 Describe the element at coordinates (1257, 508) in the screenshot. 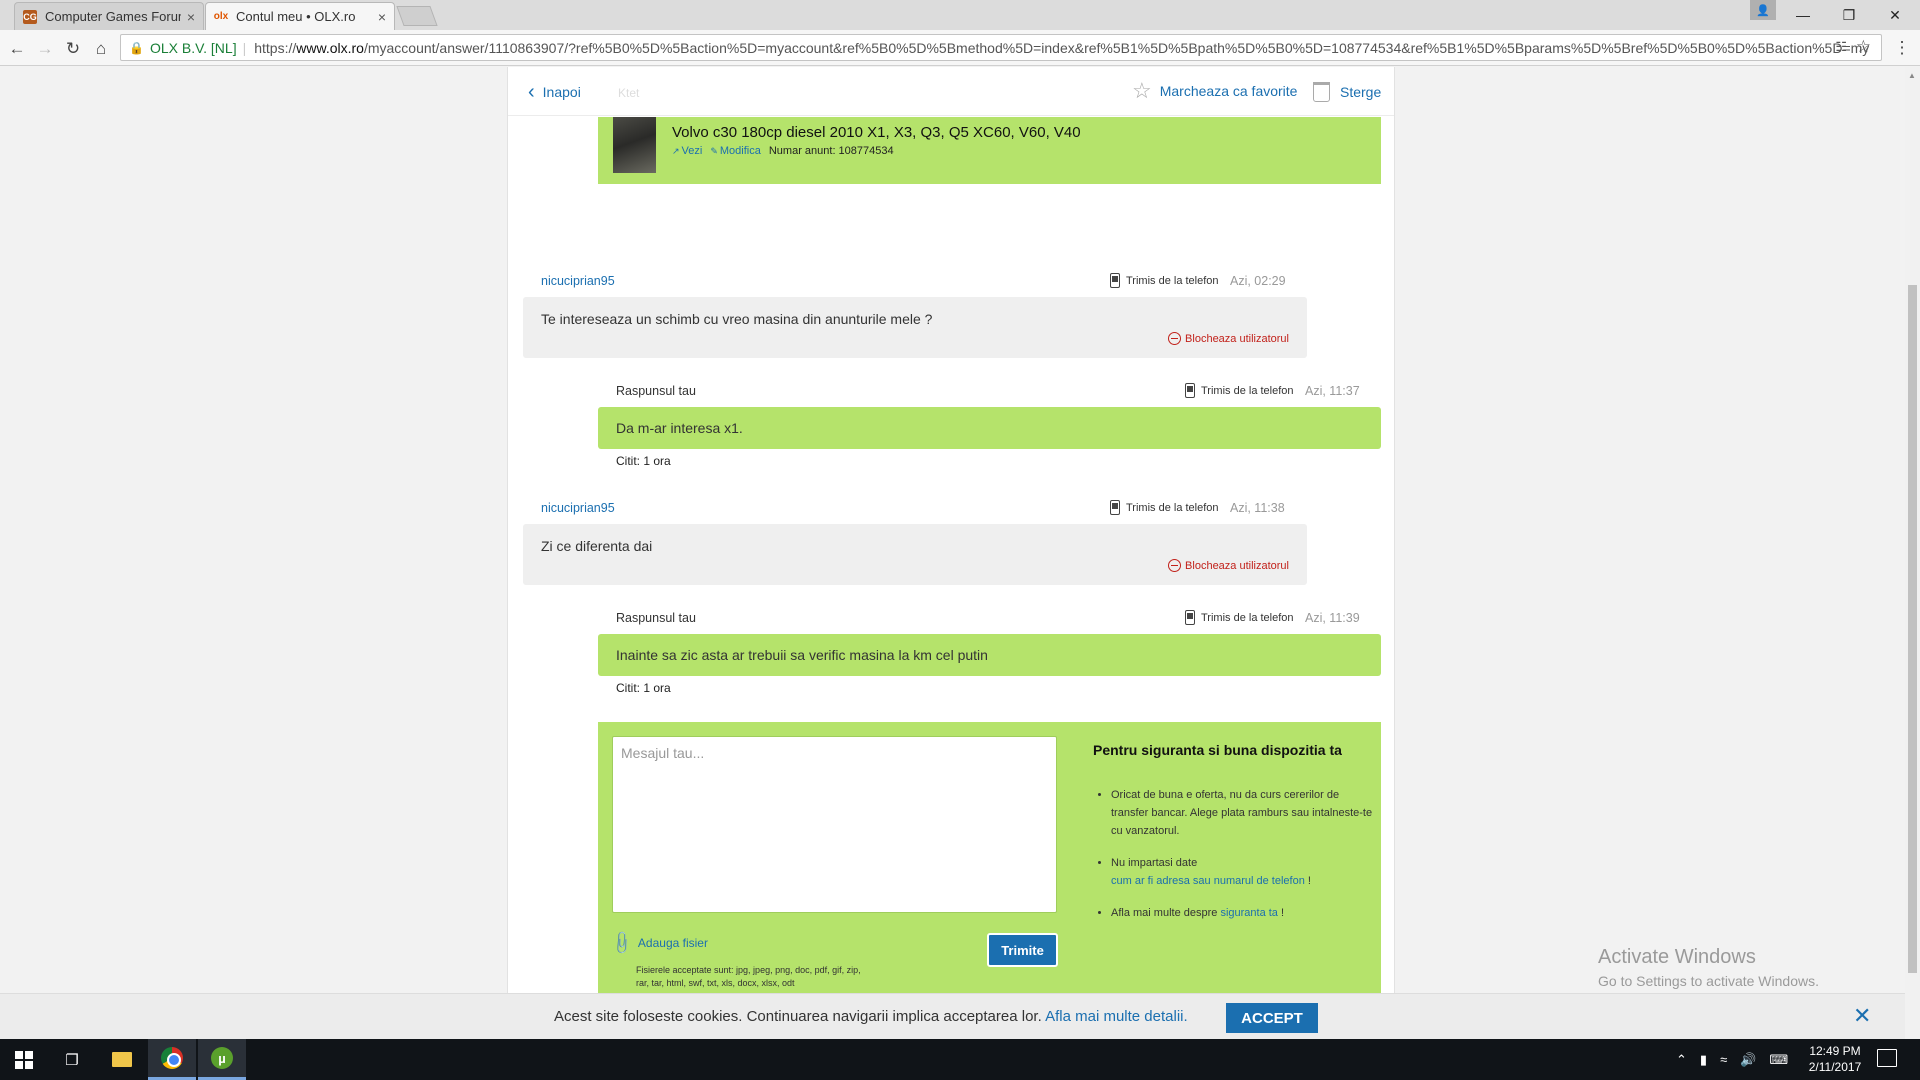

I see `message-time: Azi, 11:38` at that location.